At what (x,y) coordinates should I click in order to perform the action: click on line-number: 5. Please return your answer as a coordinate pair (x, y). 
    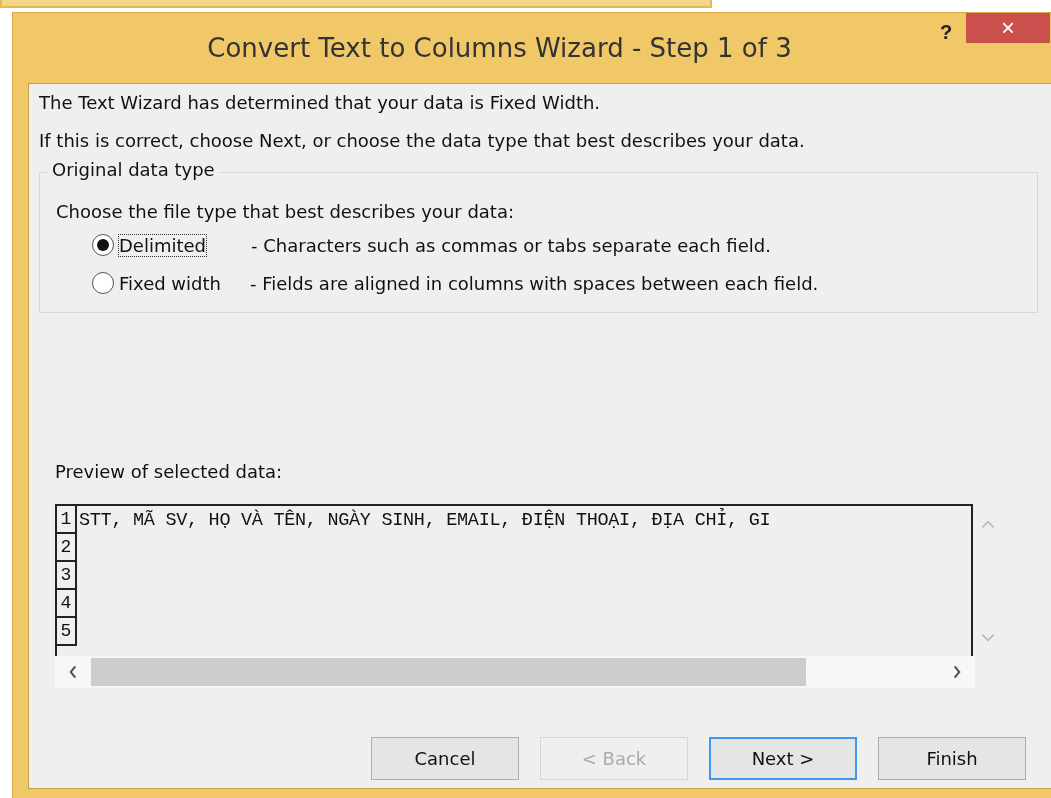
    Looking at the image, I should click on (67, 632).